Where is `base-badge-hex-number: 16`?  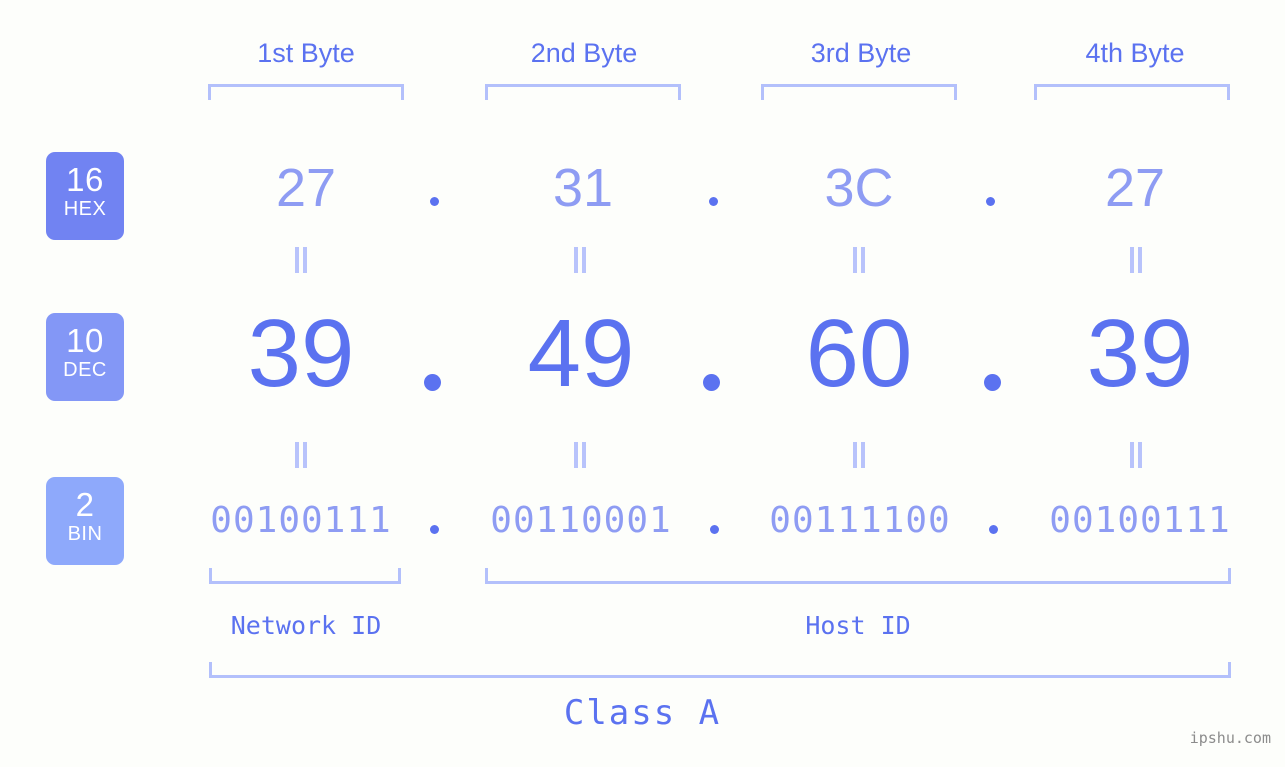
base-badge-hex-number: 16 is located at coordinates (85, 179).